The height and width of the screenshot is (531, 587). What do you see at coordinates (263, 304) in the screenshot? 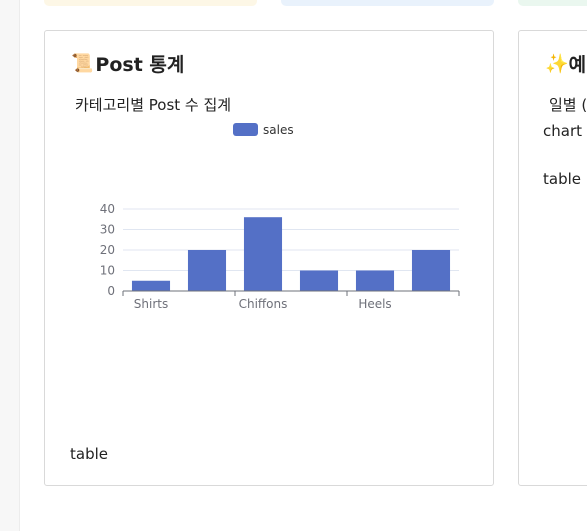
I see `x-tick-label: Chiffons` at bounding box center [263, 304].